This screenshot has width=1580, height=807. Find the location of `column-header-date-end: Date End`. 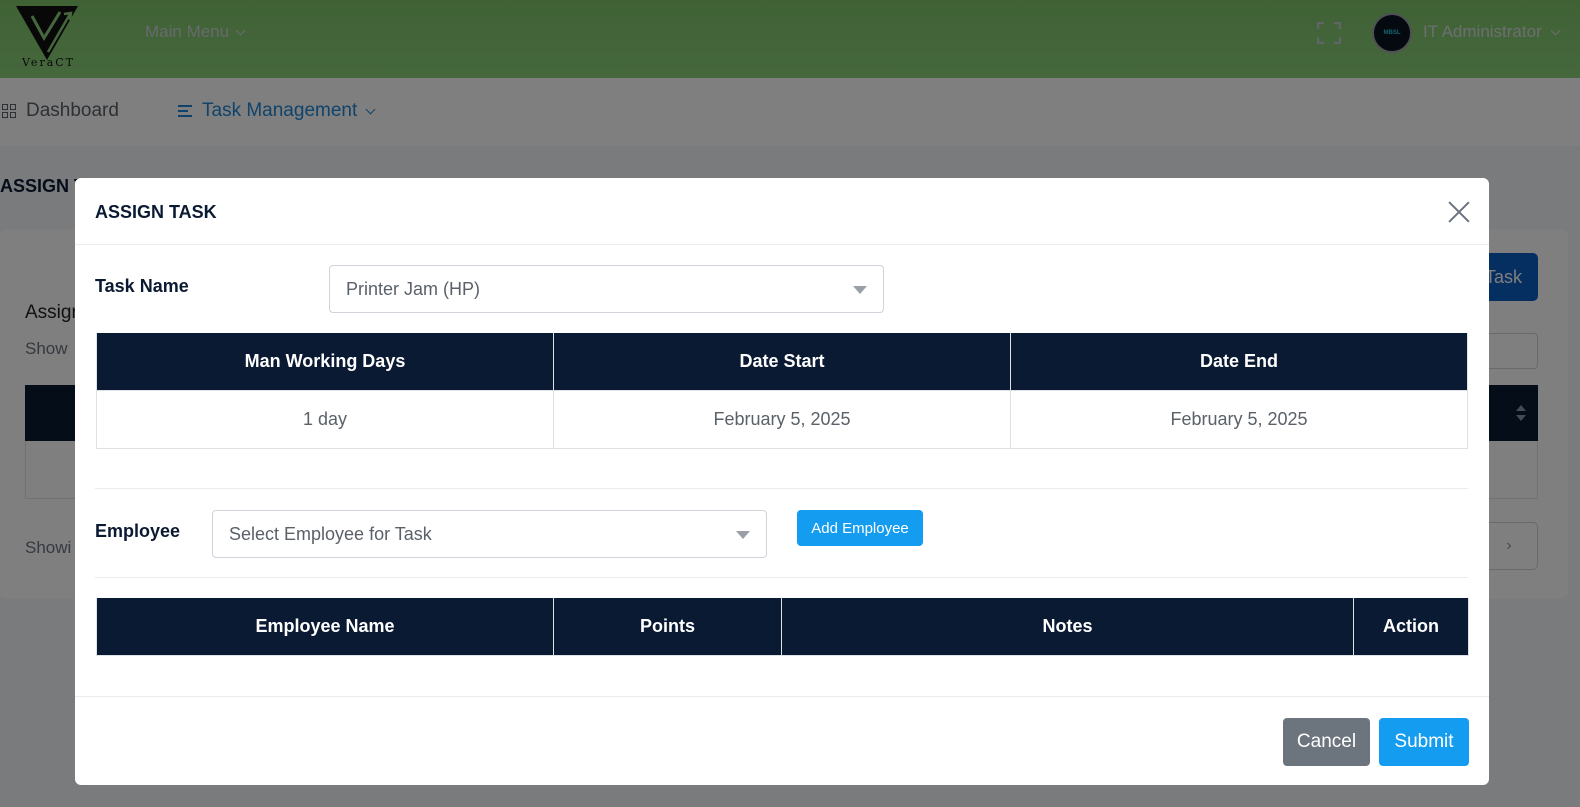

column-header-date-end: Date End is located at coordinates (1239, 362).